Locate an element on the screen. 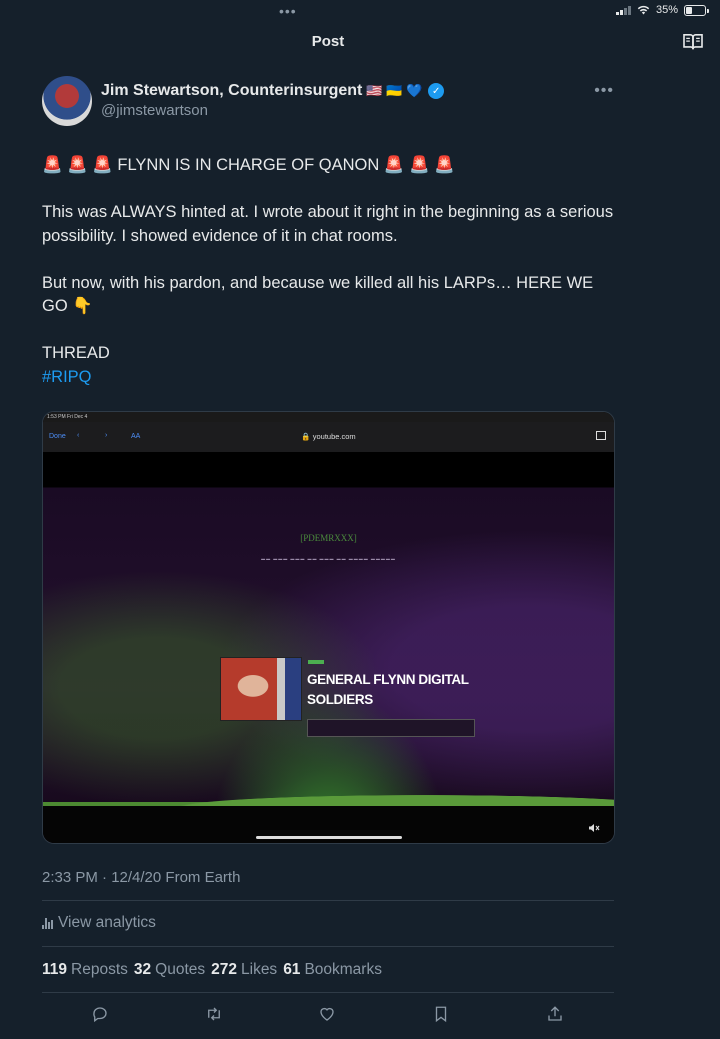  reposts-stat: 119 Reposts is located at coordinates (85, 970).